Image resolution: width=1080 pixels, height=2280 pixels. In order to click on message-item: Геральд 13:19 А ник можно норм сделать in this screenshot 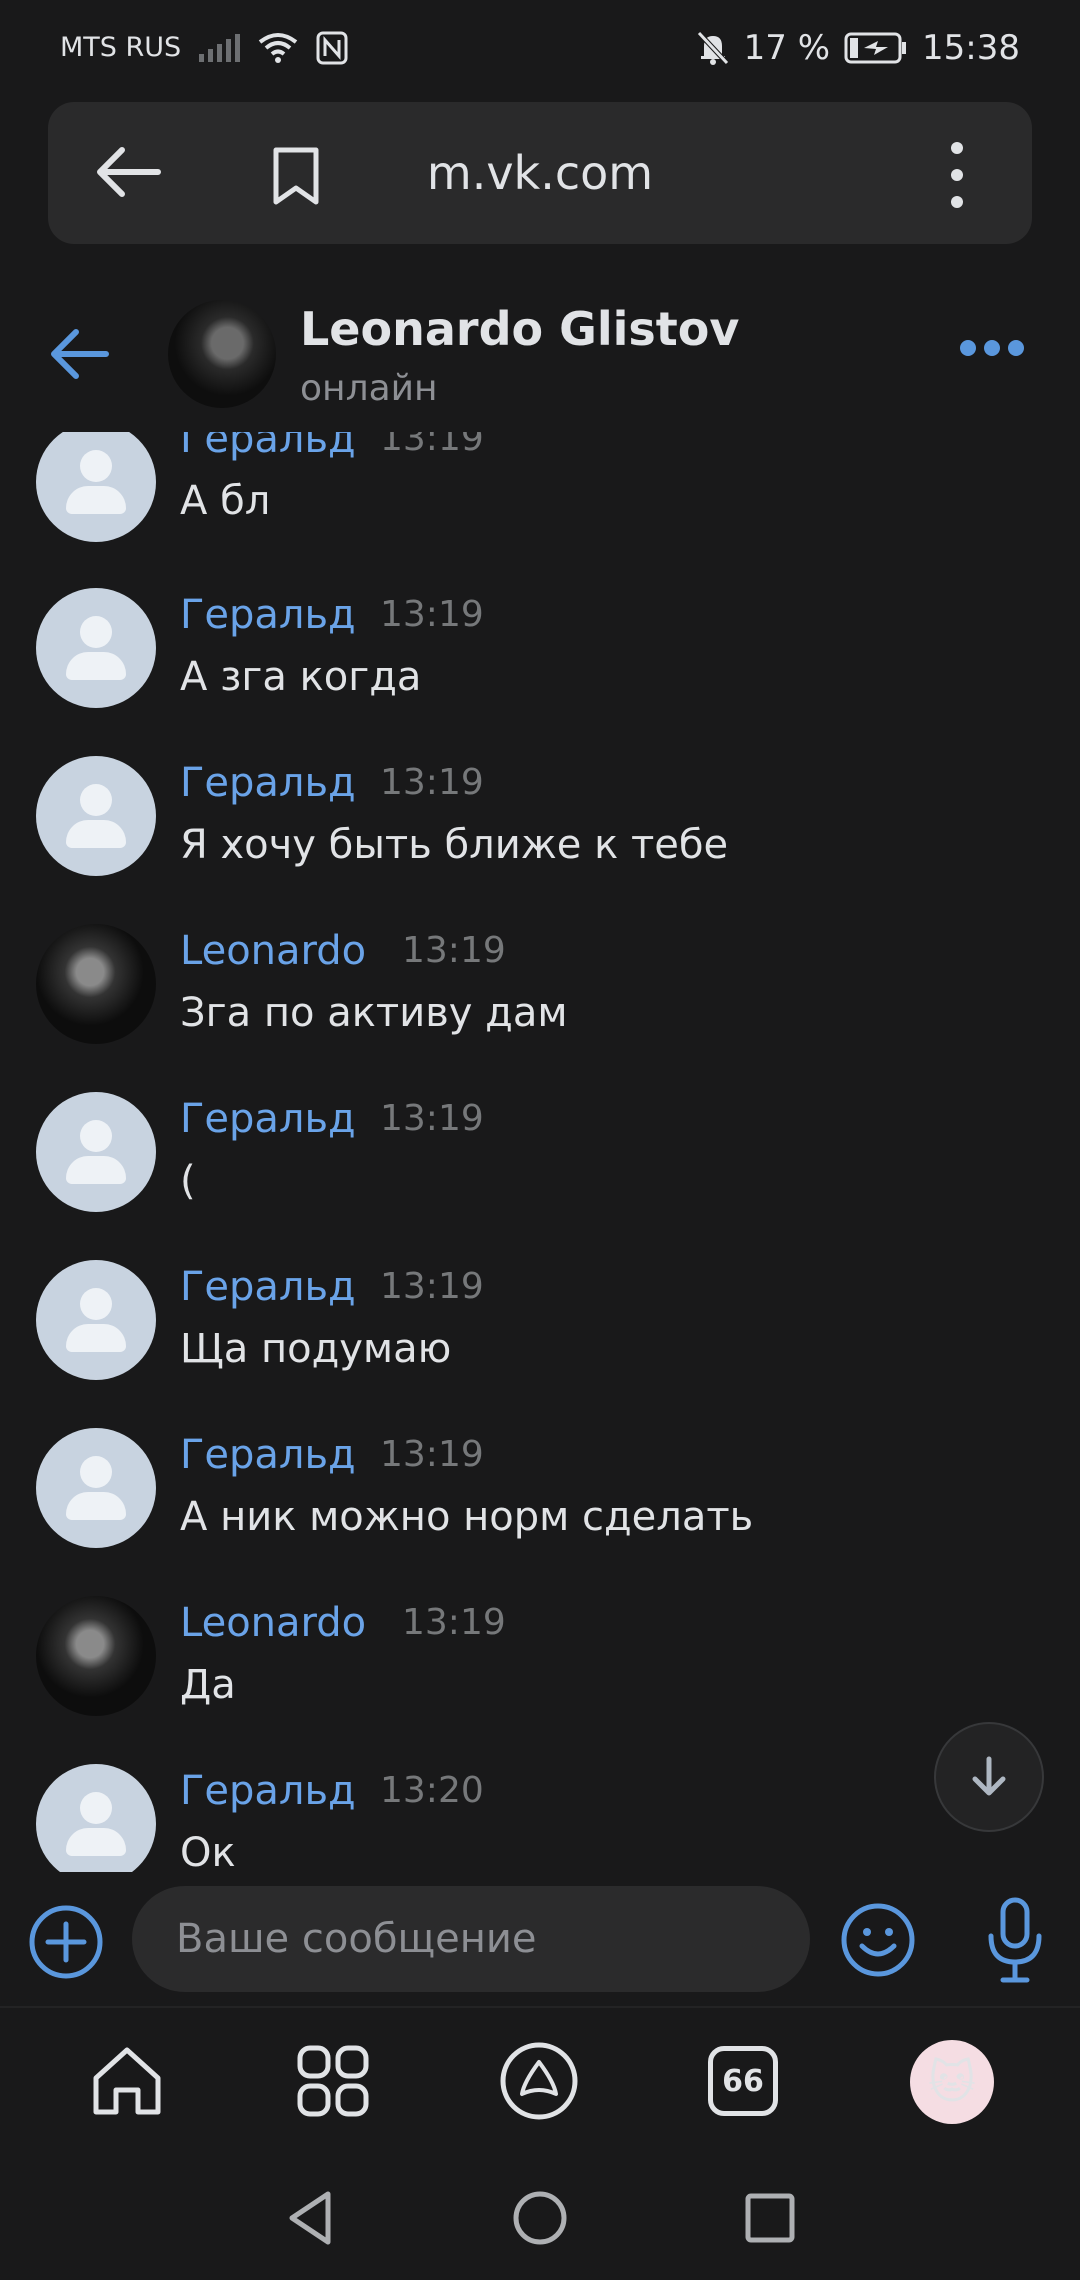, I will do `click(540, 1512)`.